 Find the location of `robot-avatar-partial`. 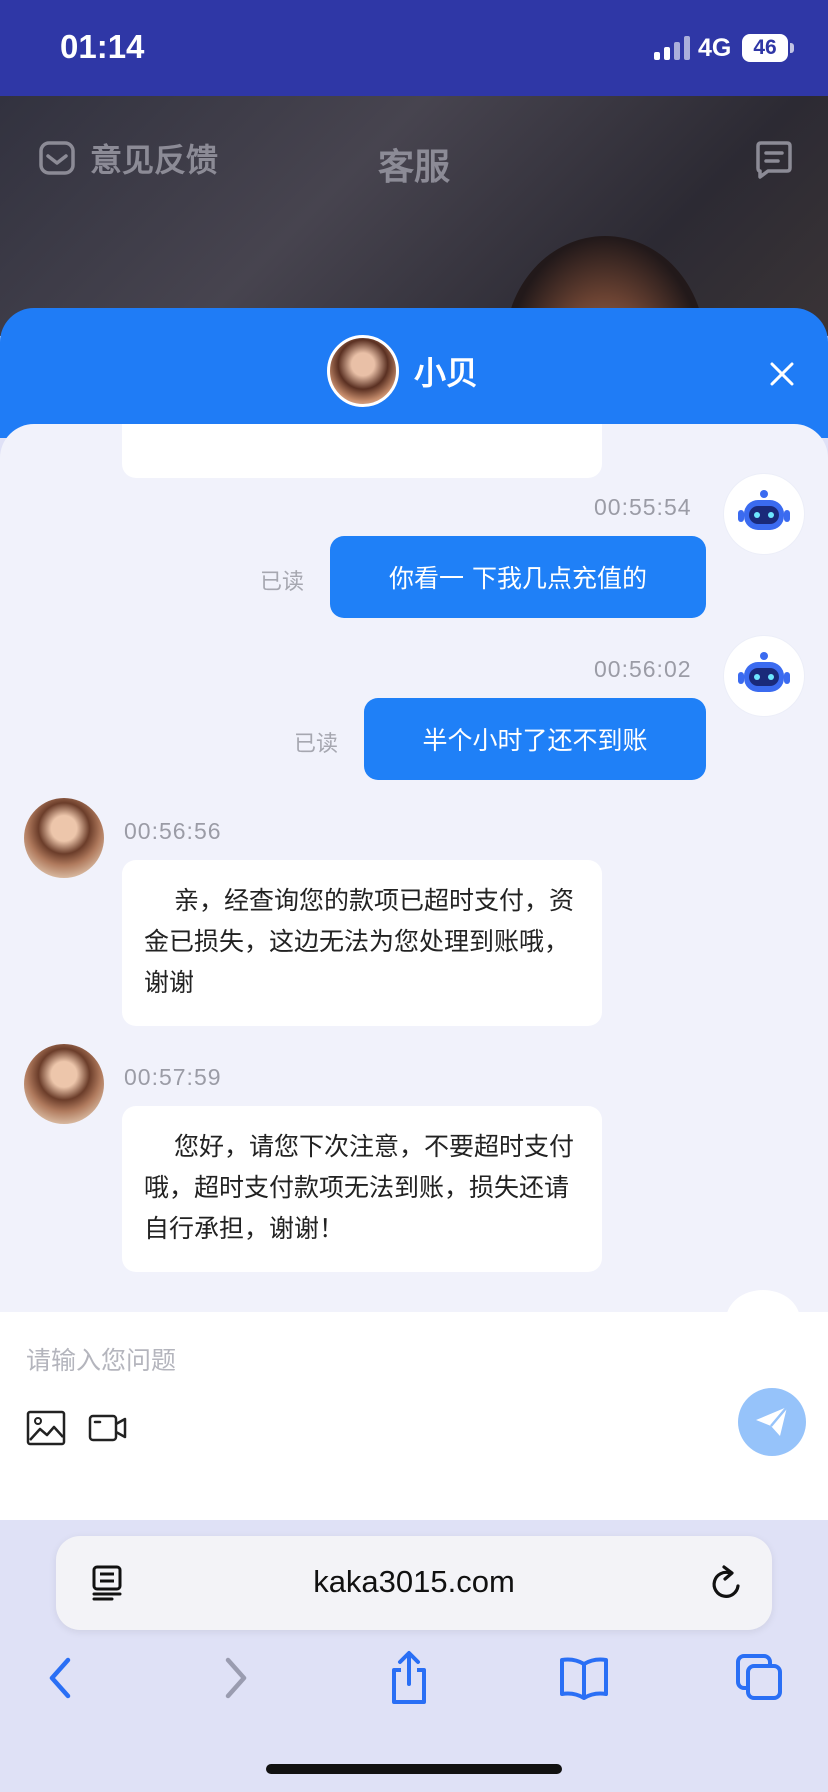

robot-avatar-partial is located at coordinates (763, 1301).